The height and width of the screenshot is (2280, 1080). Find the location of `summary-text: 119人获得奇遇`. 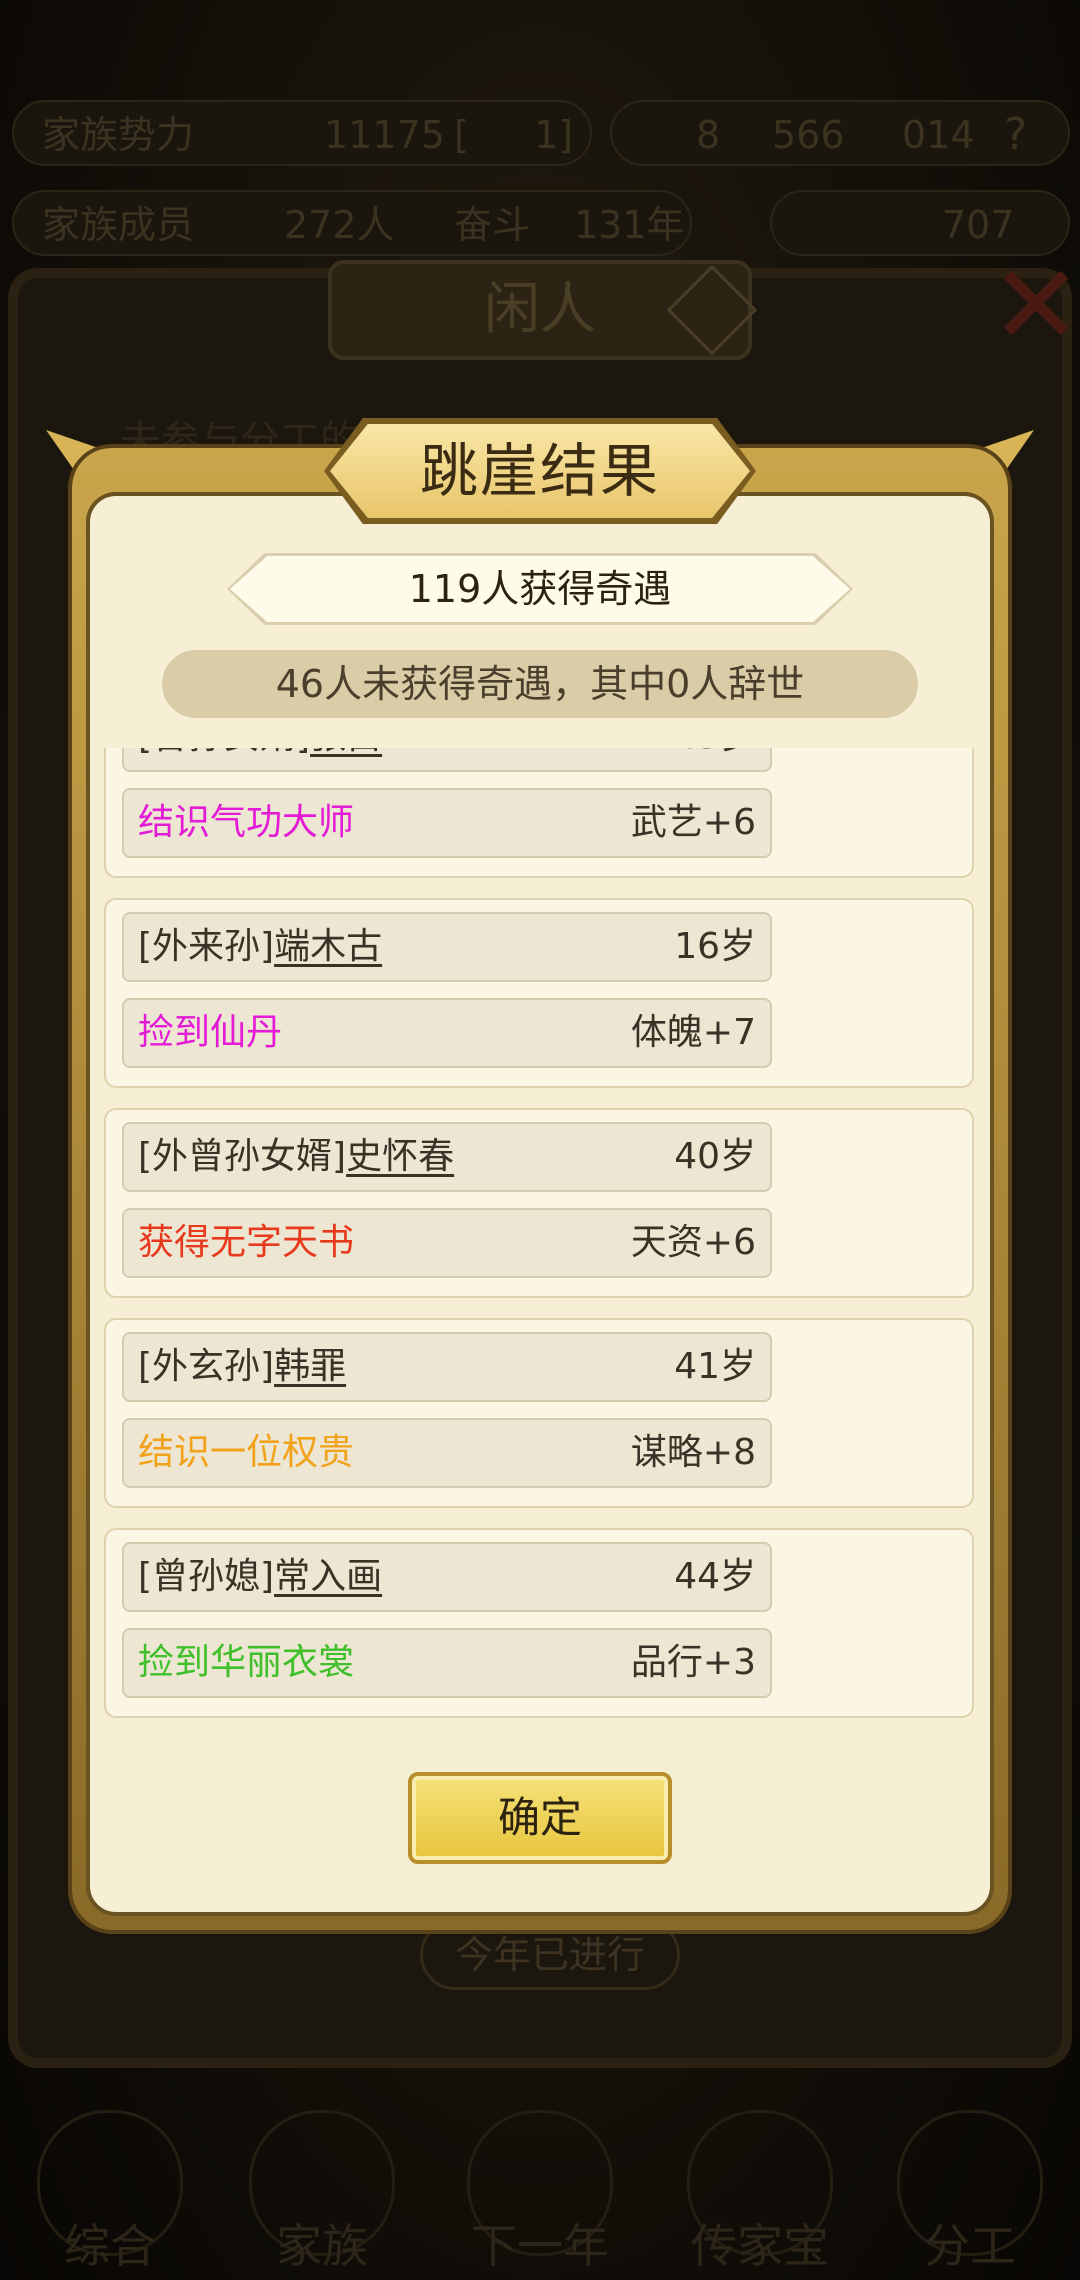

summary-text: 119人获得奇遇 is located at coordinates (540, 589).